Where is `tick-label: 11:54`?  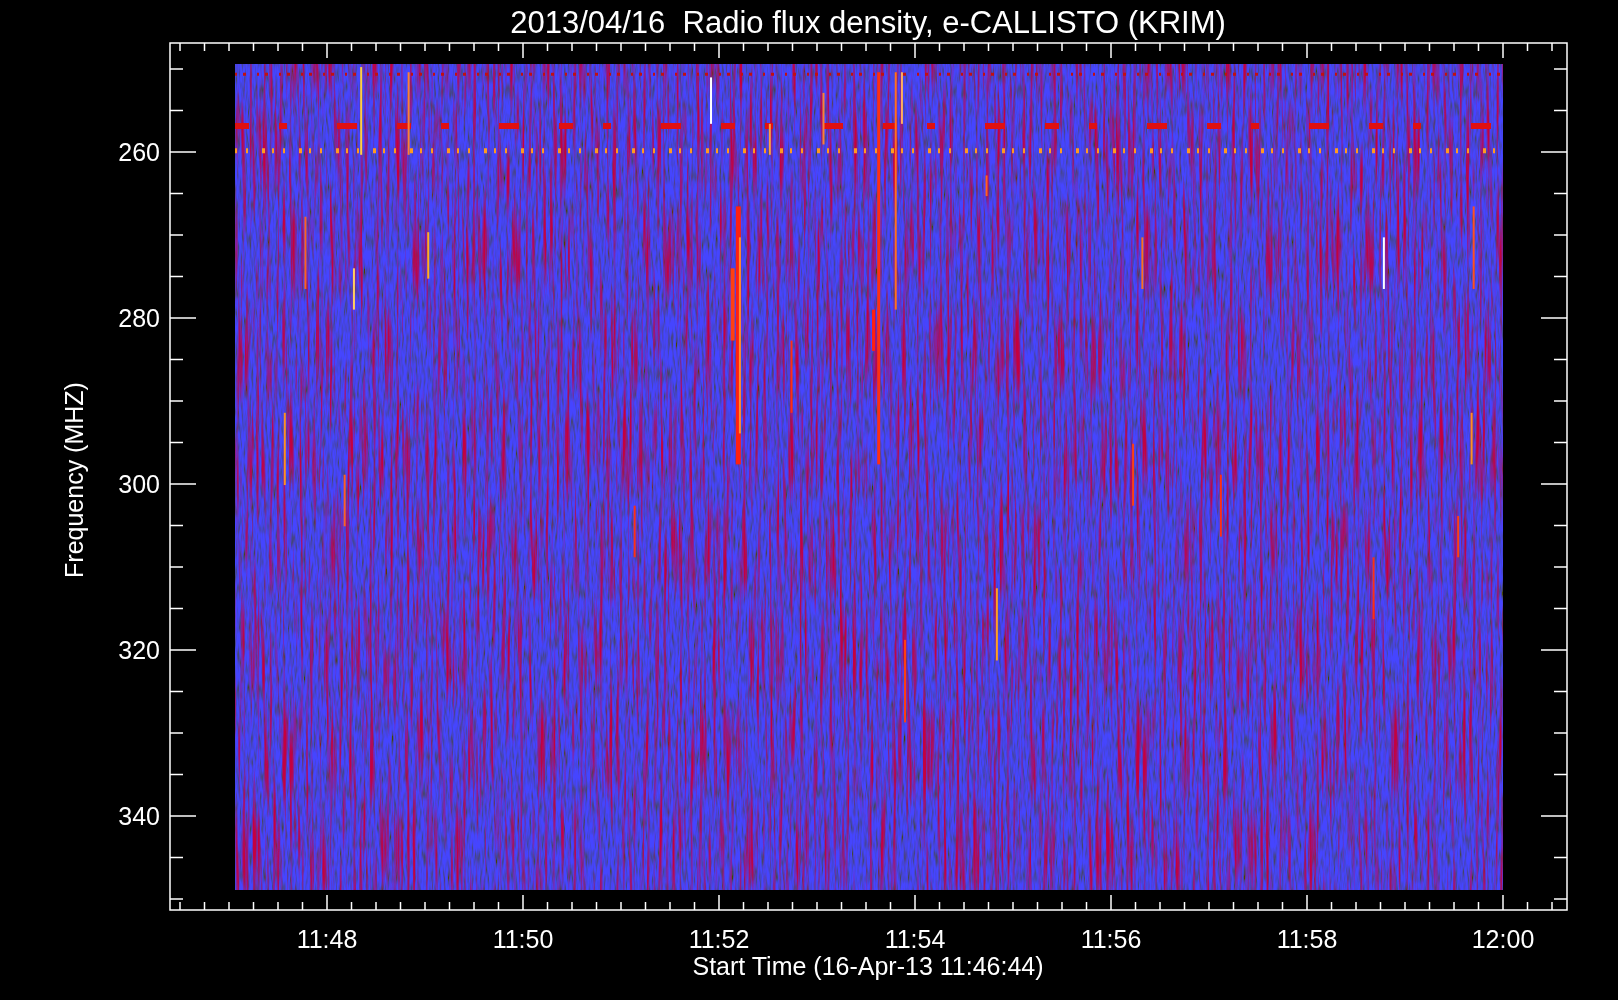 tick-label: 11:54 is located at coordinates (915, 939).